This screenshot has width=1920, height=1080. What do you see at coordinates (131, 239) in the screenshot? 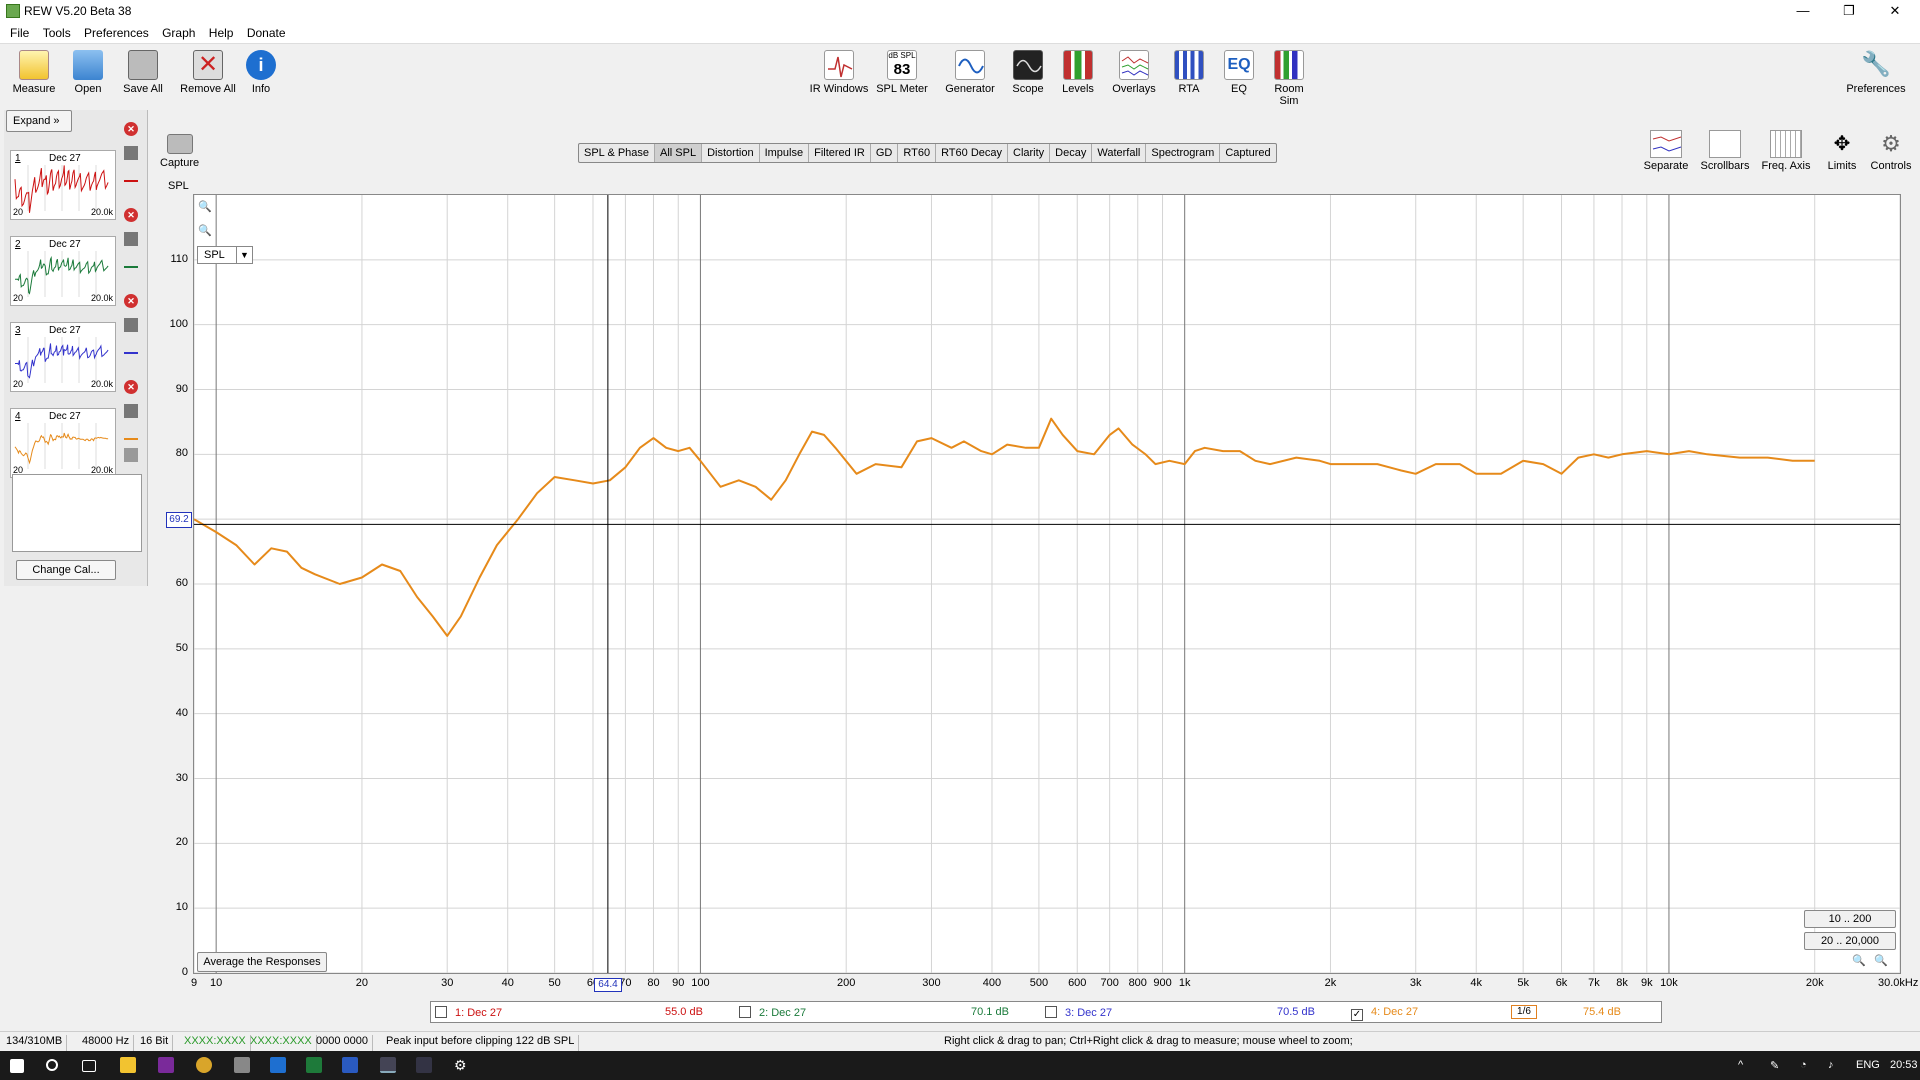
I see `save-measurement-2-icon` at bounding box center [131, 239].